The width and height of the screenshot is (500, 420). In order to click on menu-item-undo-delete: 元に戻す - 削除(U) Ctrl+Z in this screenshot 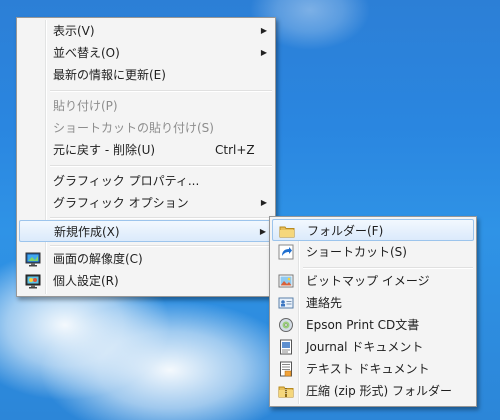, I will do `click(146, 150)`.